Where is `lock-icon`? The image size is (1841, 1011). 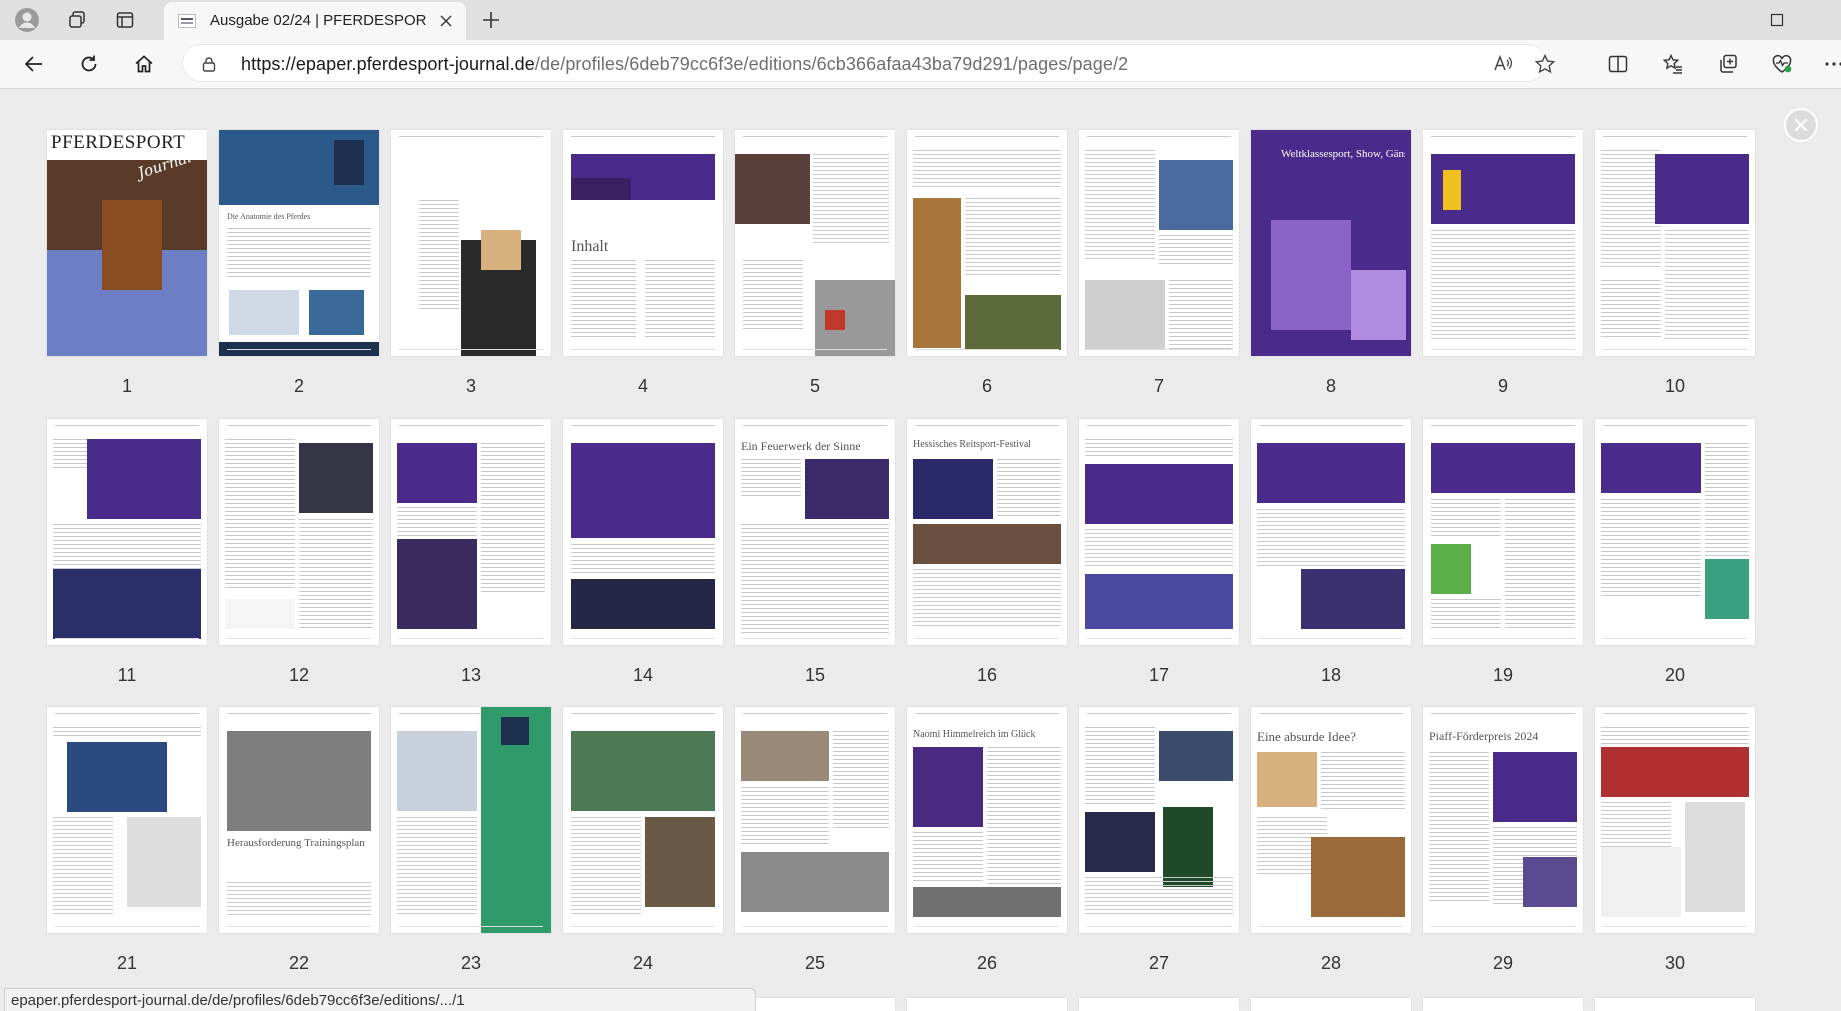 lock-icon is located at coordinates (209, 64).